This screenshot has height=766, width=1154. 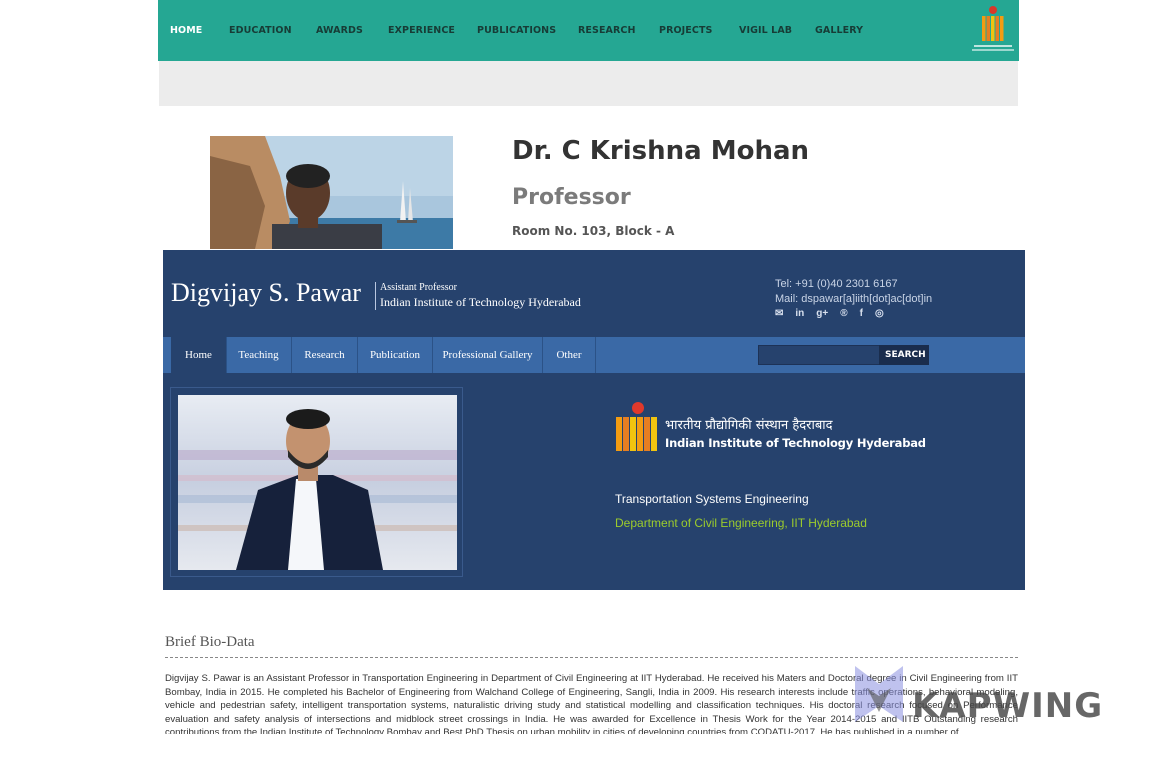 What do you see at coordinates (861, 315) in the screenshot?
I see `facebook-icon: f` at bounding box center [861, 315].